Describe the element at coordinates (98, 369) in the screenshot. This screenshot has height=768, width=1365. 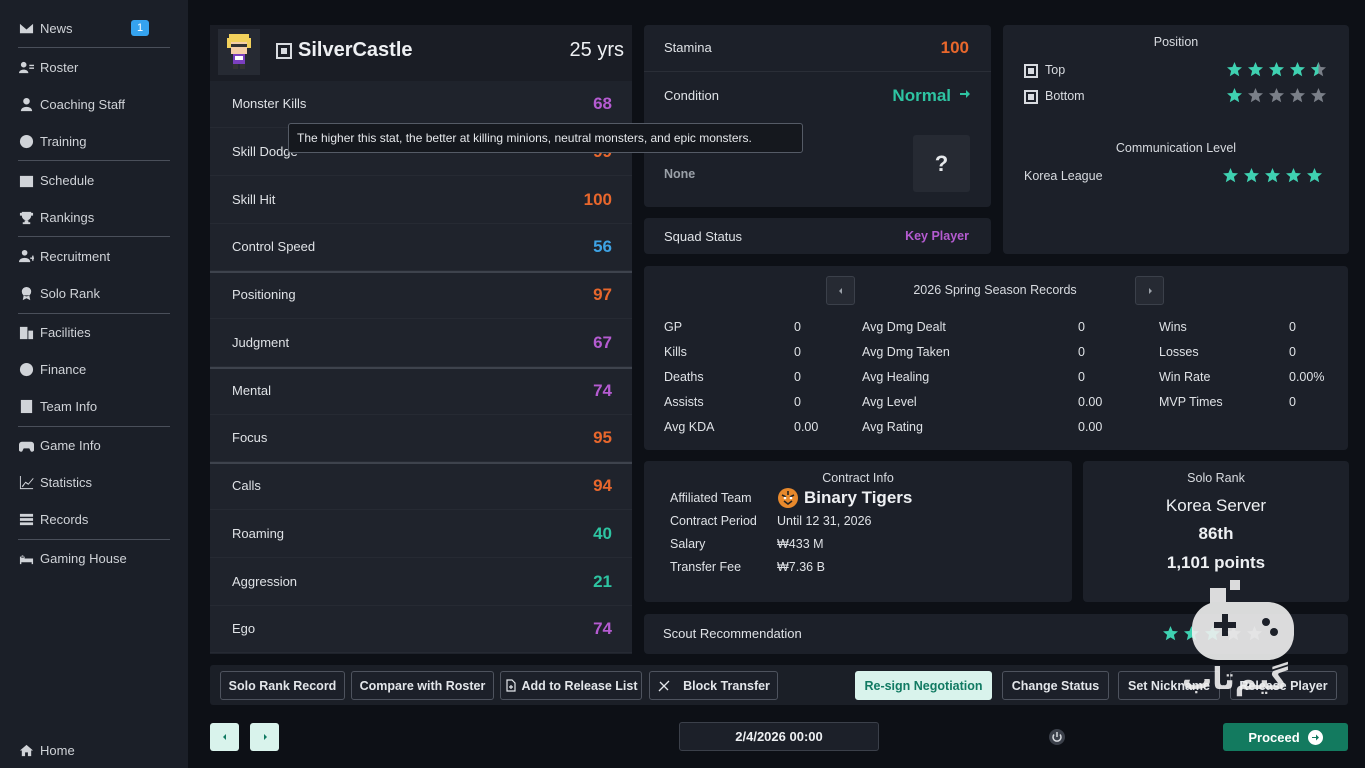
I see `sidebar-item-finance: Finance` at that location.